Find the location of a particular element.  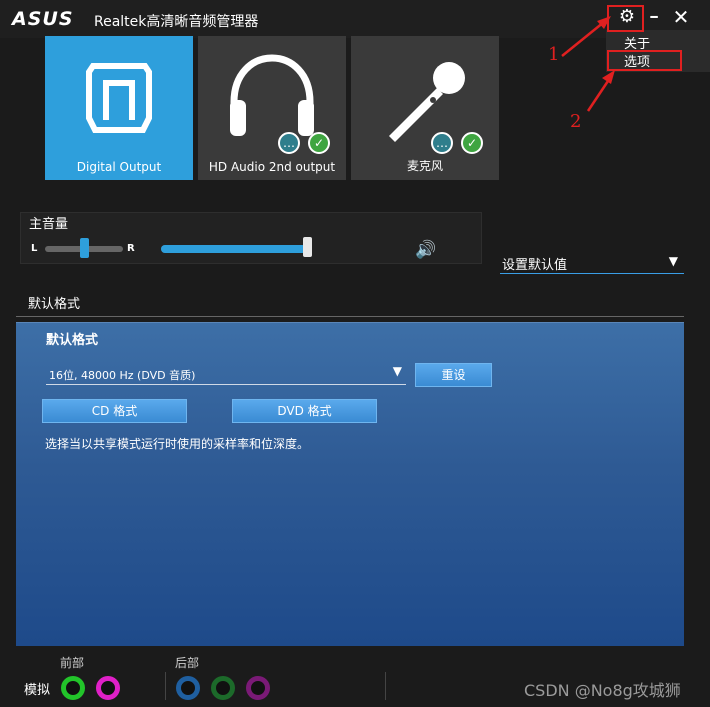

device-label: Digital Output is located at coordinates (119, 167).